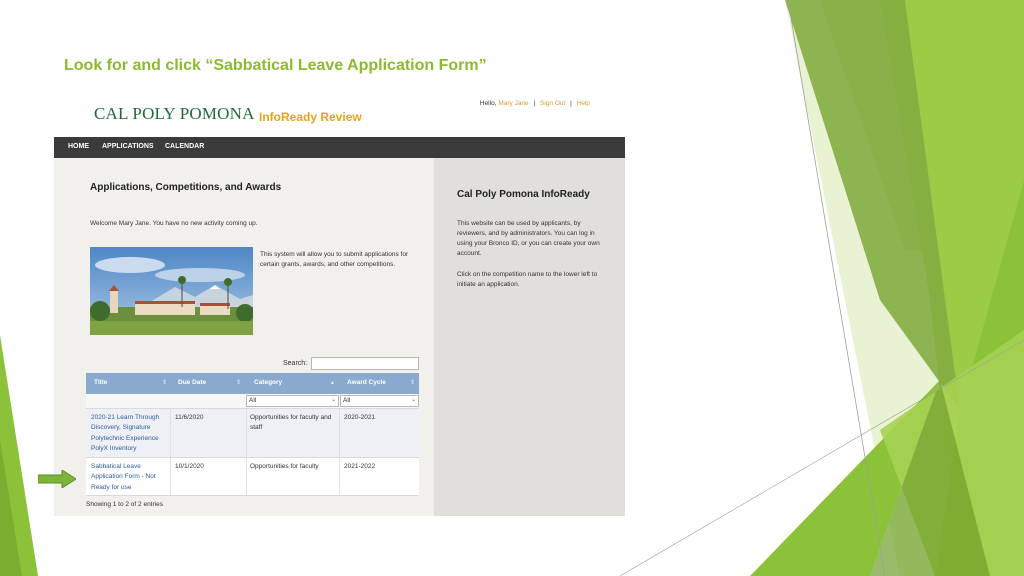 The height and width of the screenshot is (576, 1024). What do you see at coordinates (174, 113) in the screenshot?
I see `logo: CAL POLY POMONA` at bounding box center [174, 113].